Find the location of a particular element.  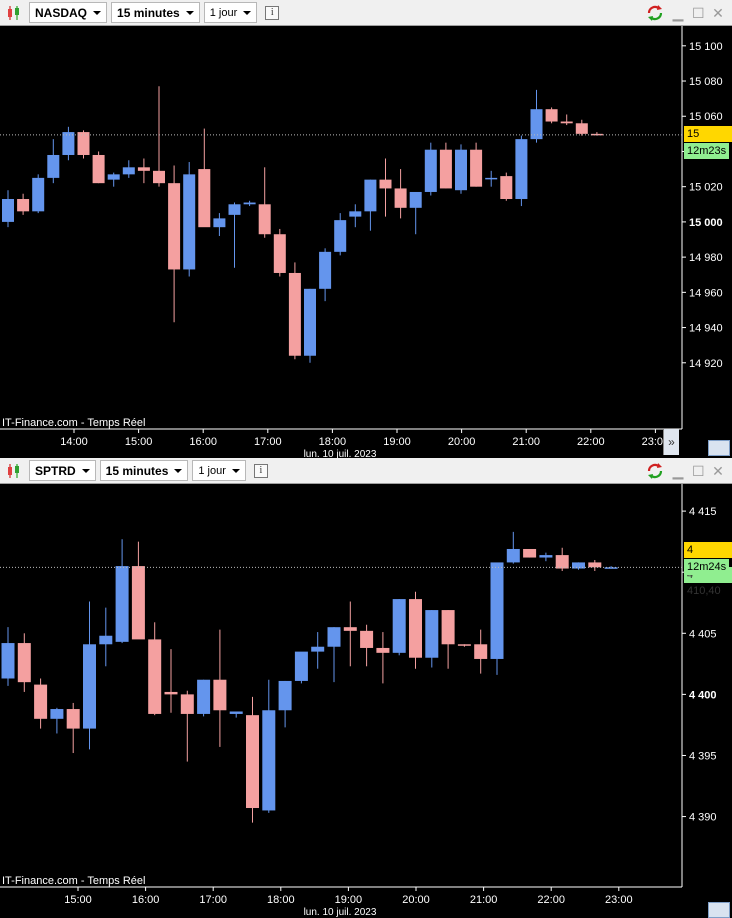

y-tick-label: 14 920 is located at coordinates (706, 364).